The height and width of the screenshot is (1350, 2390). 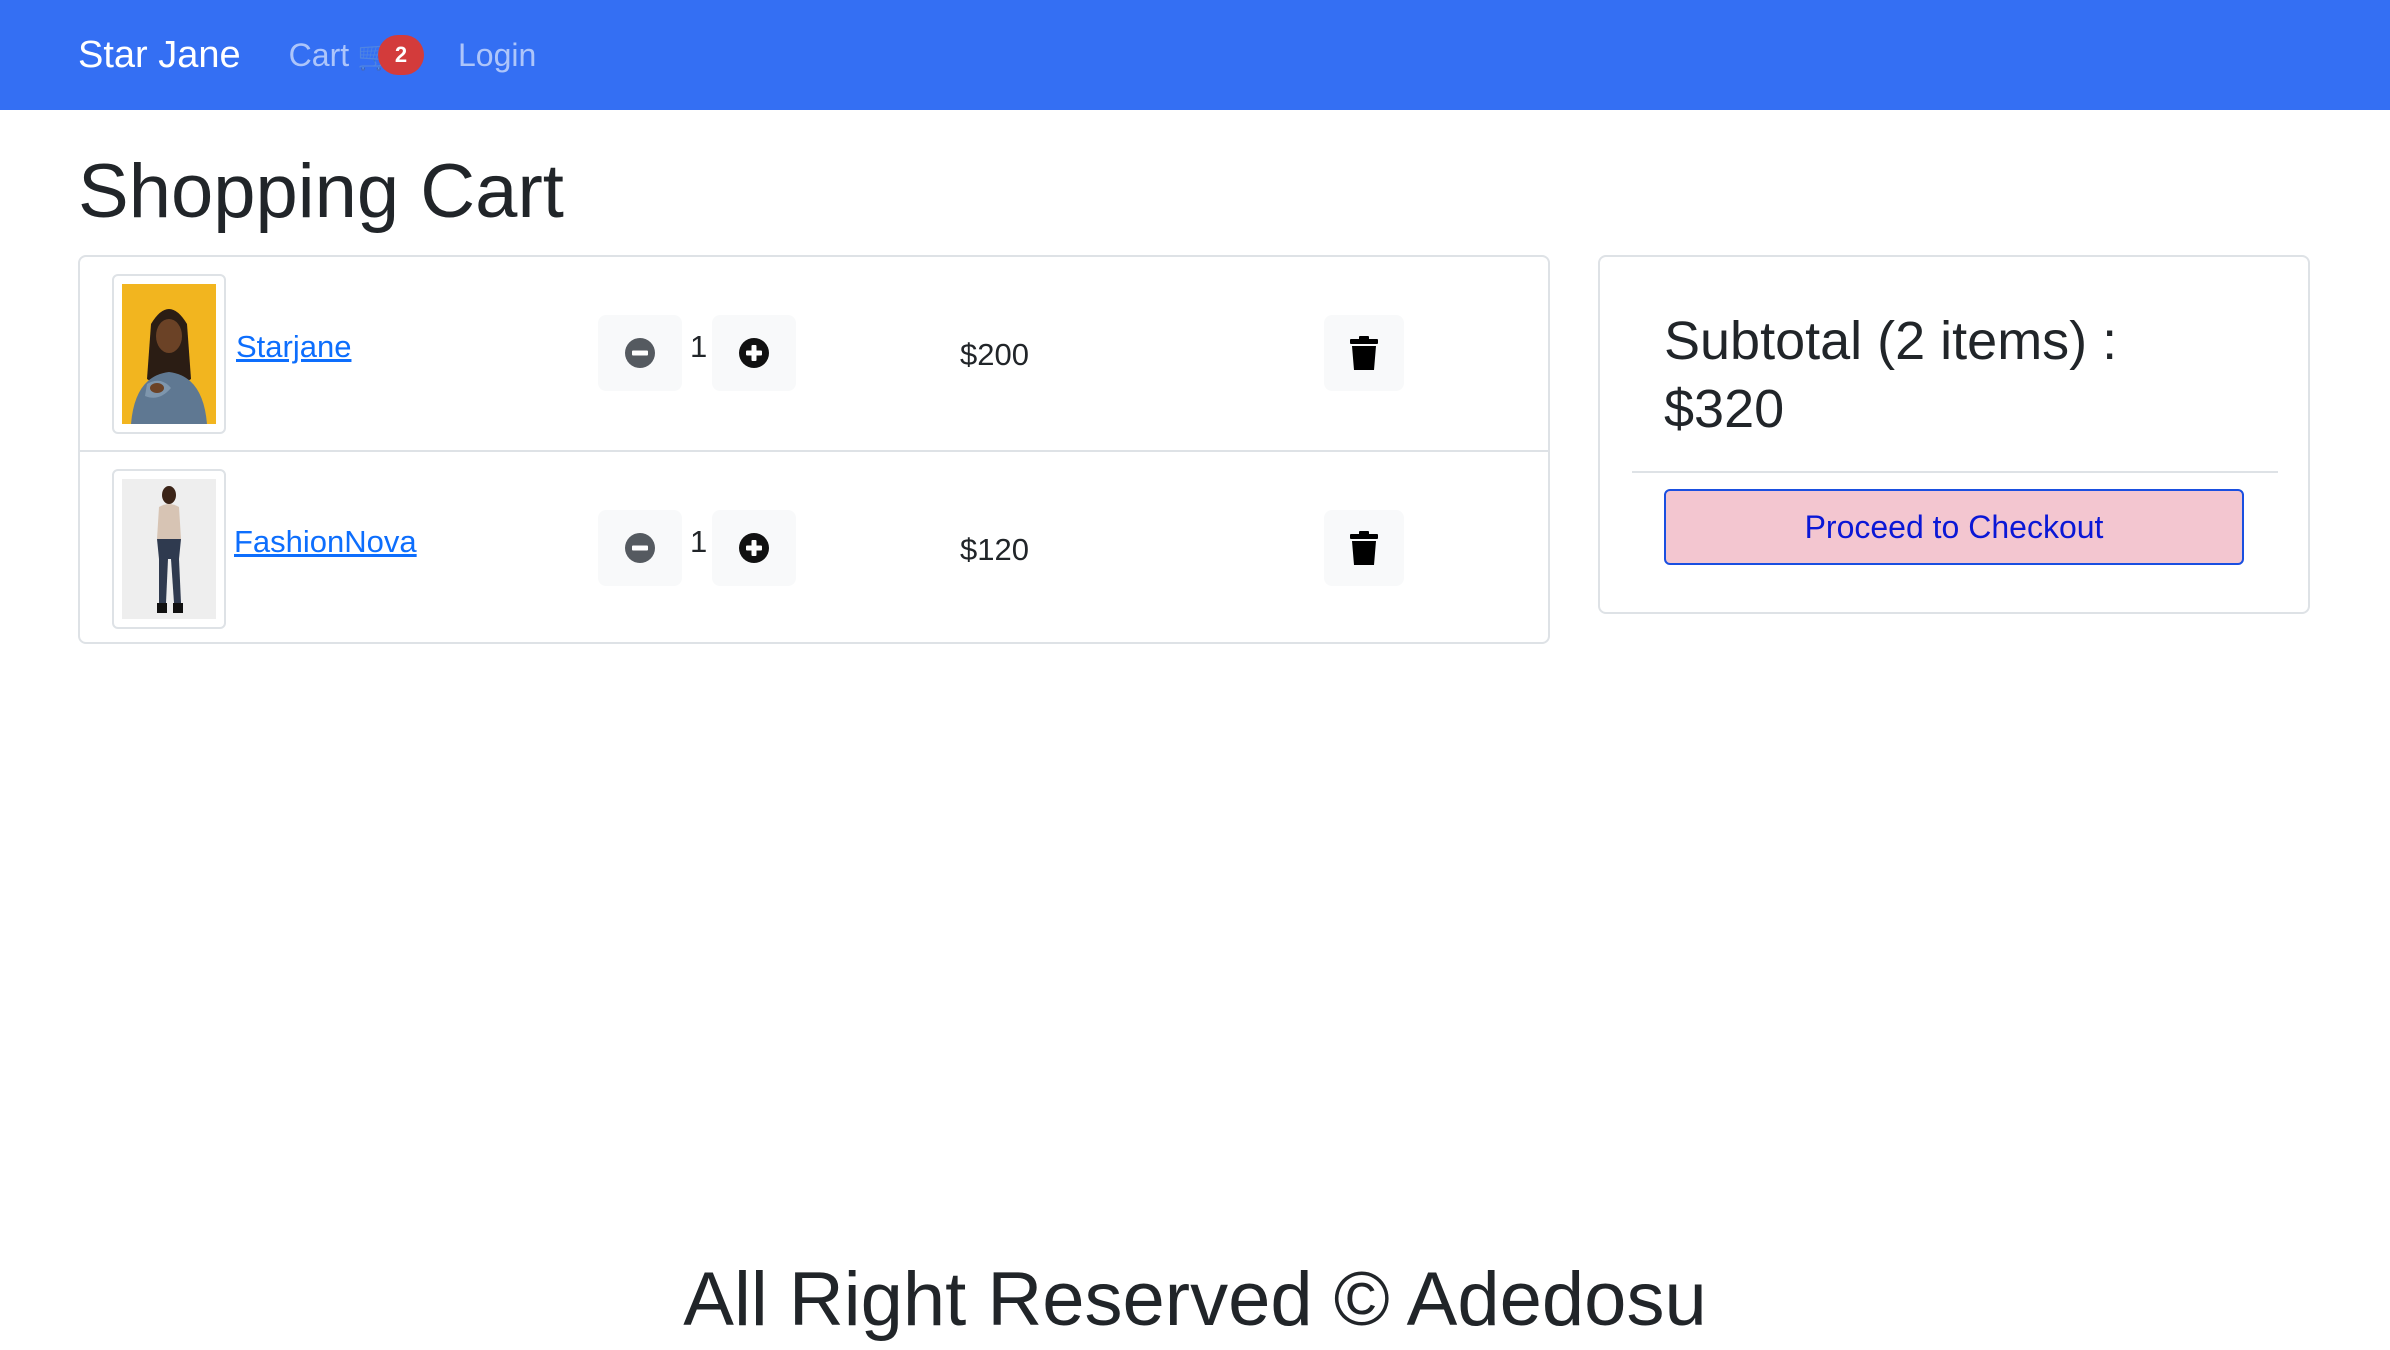 I want to click on product-photo-starjane, so click(x=169, y=354).